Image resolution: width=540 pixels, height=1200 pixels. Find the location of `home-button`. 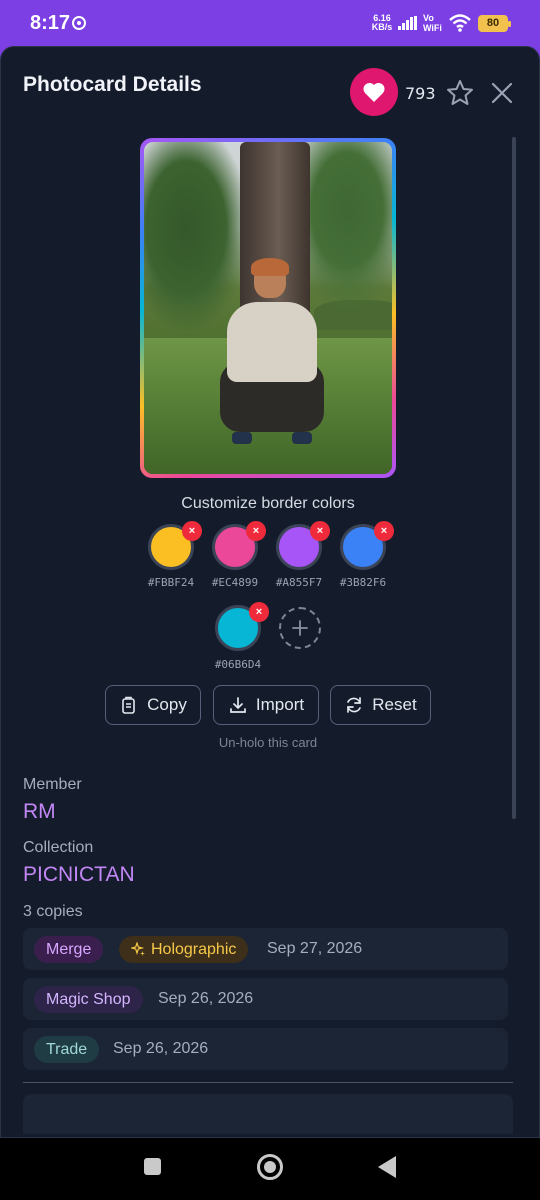

home-button is located at coordinates (270, 1167).